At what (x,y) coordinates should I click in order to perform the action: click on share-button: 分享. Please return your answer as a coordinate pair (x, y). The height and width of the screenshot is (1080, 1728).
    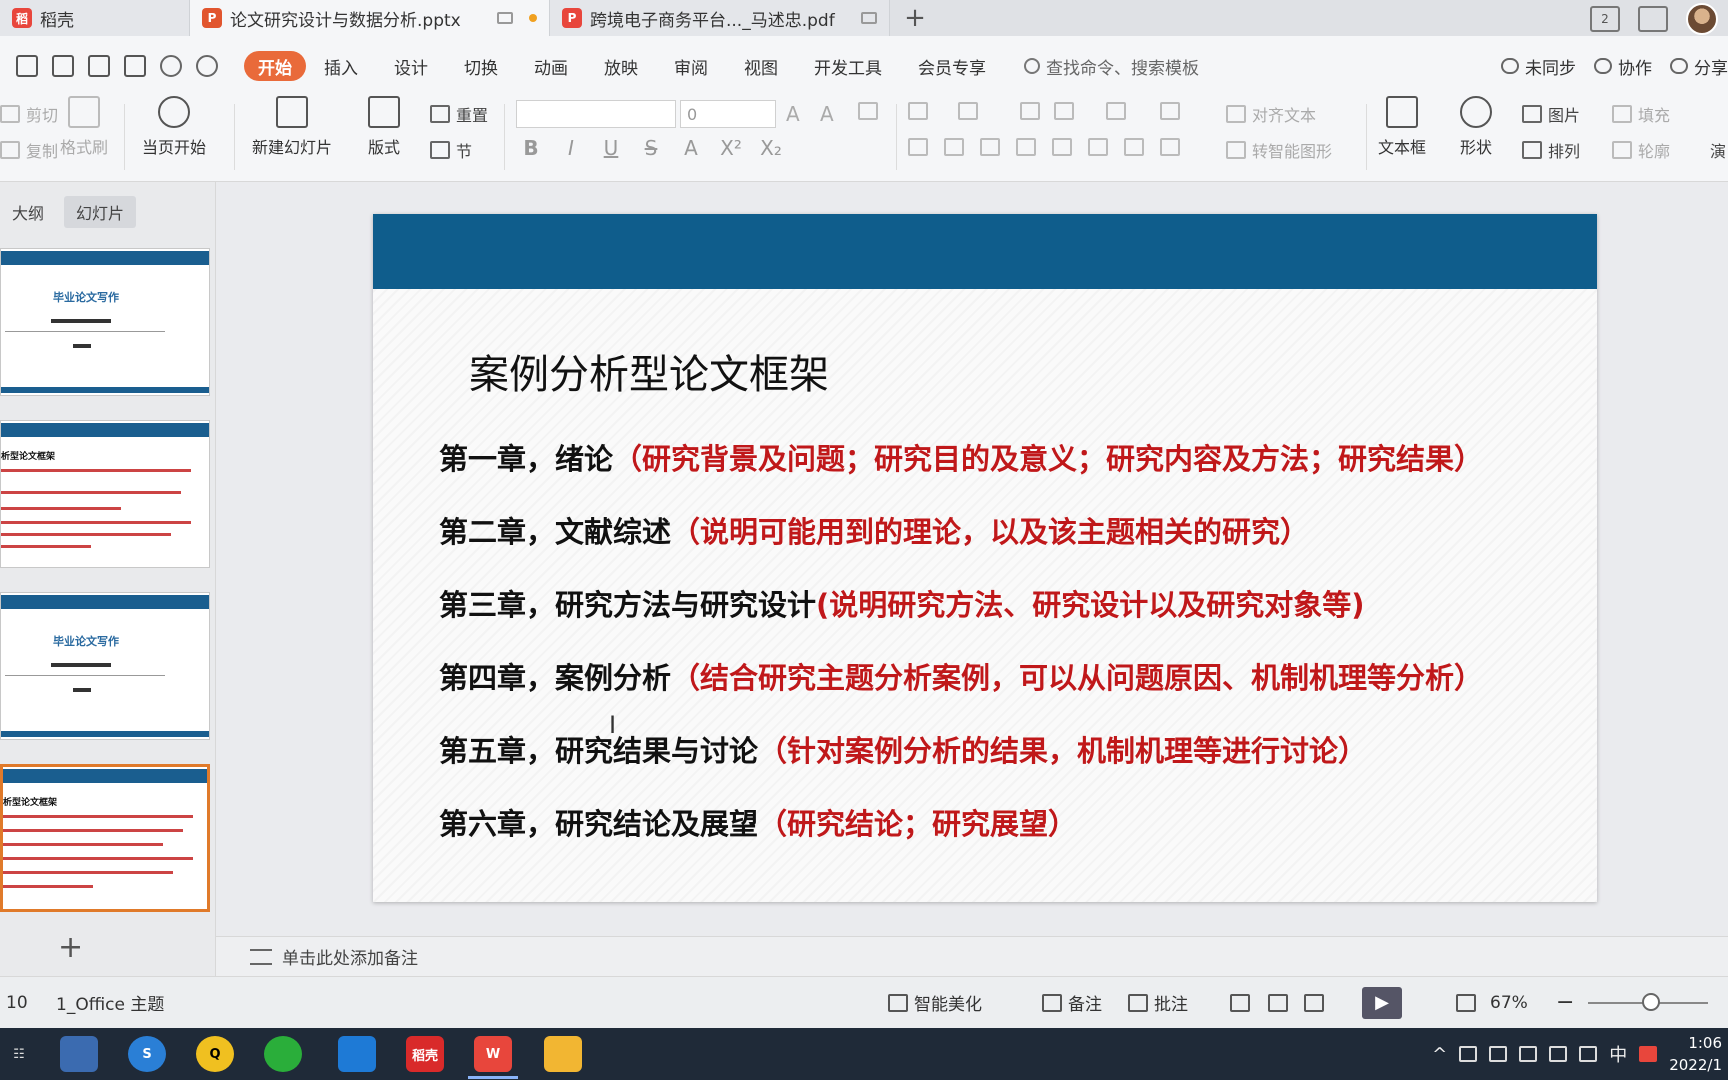
    Looking at the image, I should click on (1699, 66).